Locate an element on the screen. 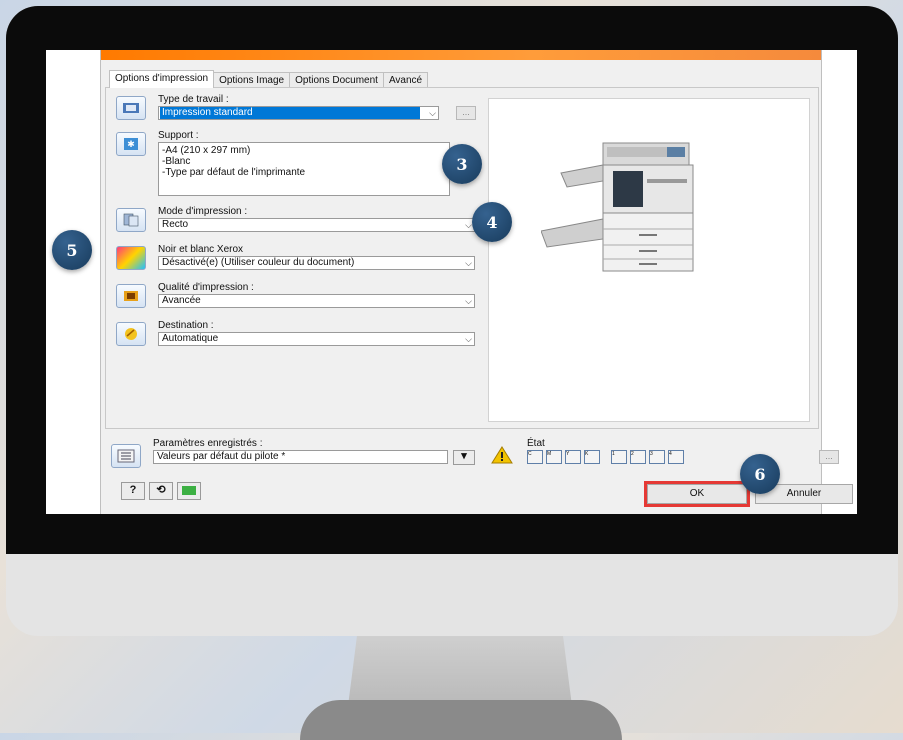  quality-icon is located at coordinates (131, 296).